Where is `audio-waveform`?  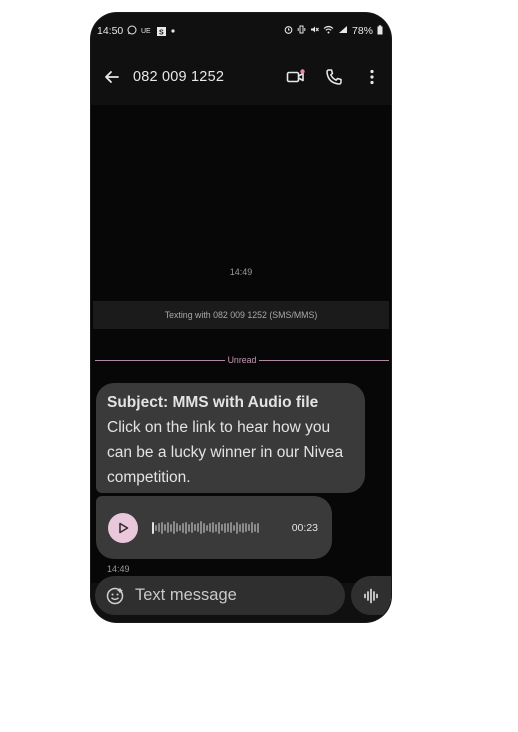 audio-waveform is located at coordinates (216, 528).